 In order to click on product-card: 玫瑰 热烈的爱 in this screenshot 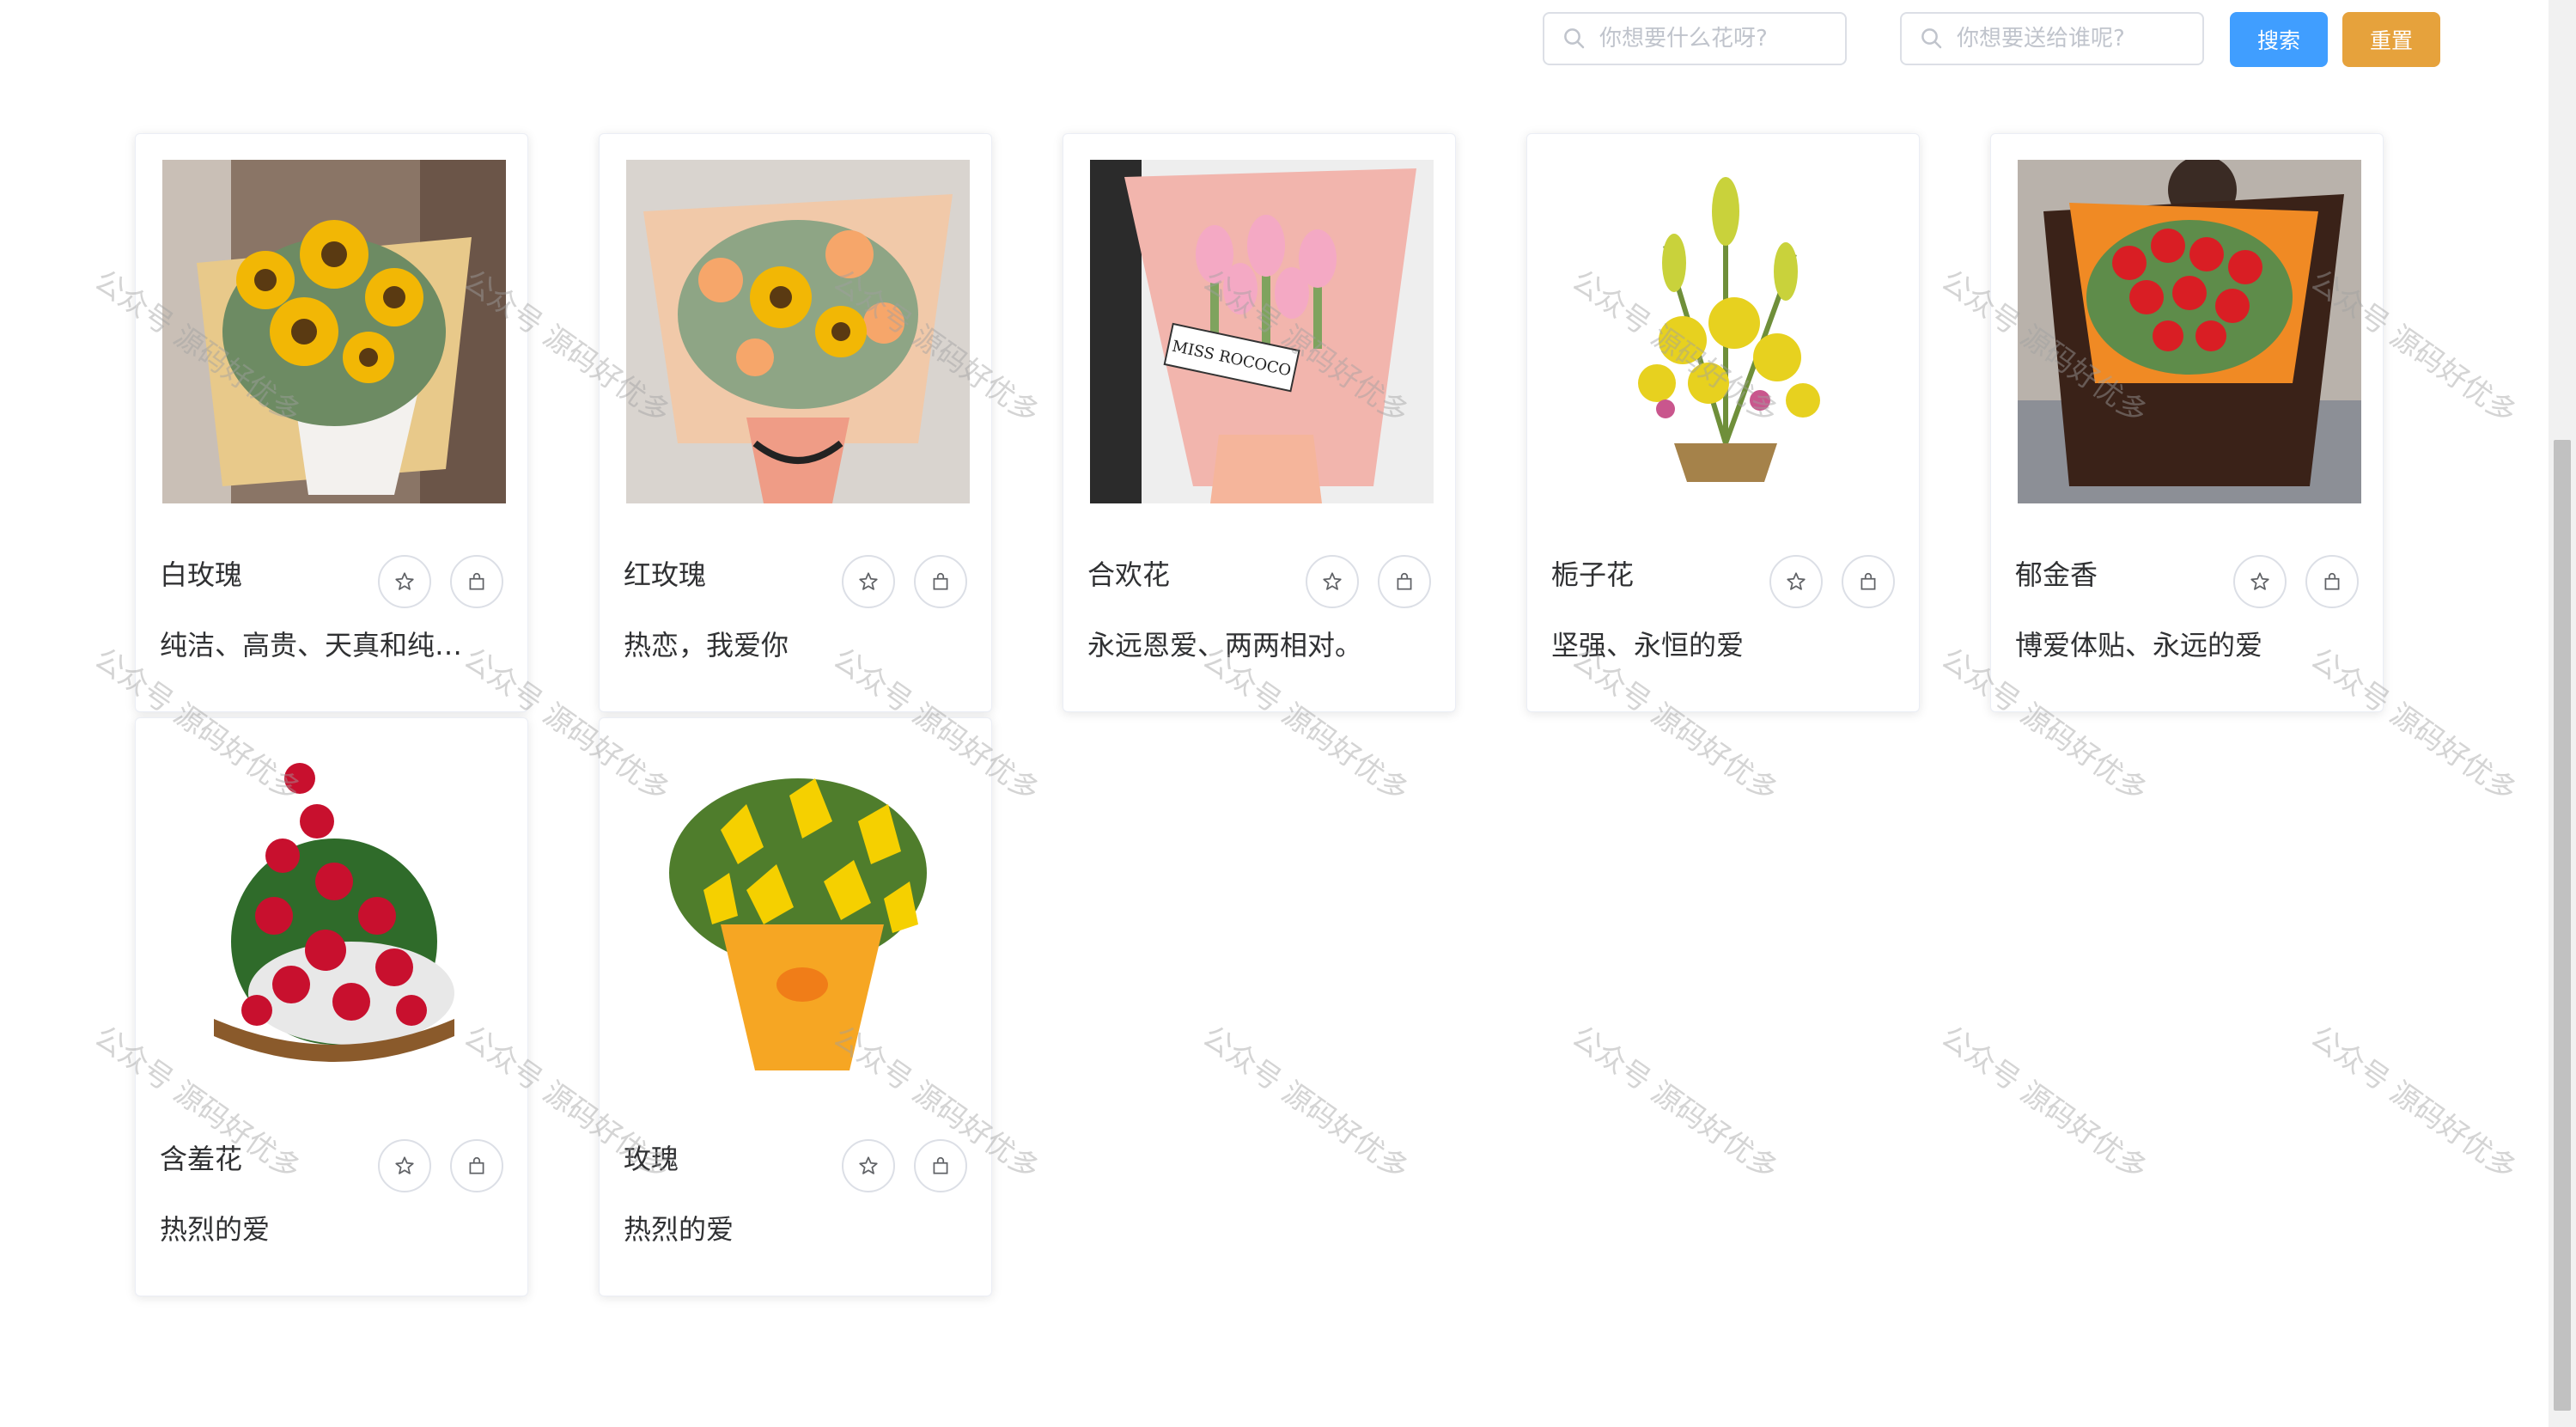, I will do `click(795, 1006)`.